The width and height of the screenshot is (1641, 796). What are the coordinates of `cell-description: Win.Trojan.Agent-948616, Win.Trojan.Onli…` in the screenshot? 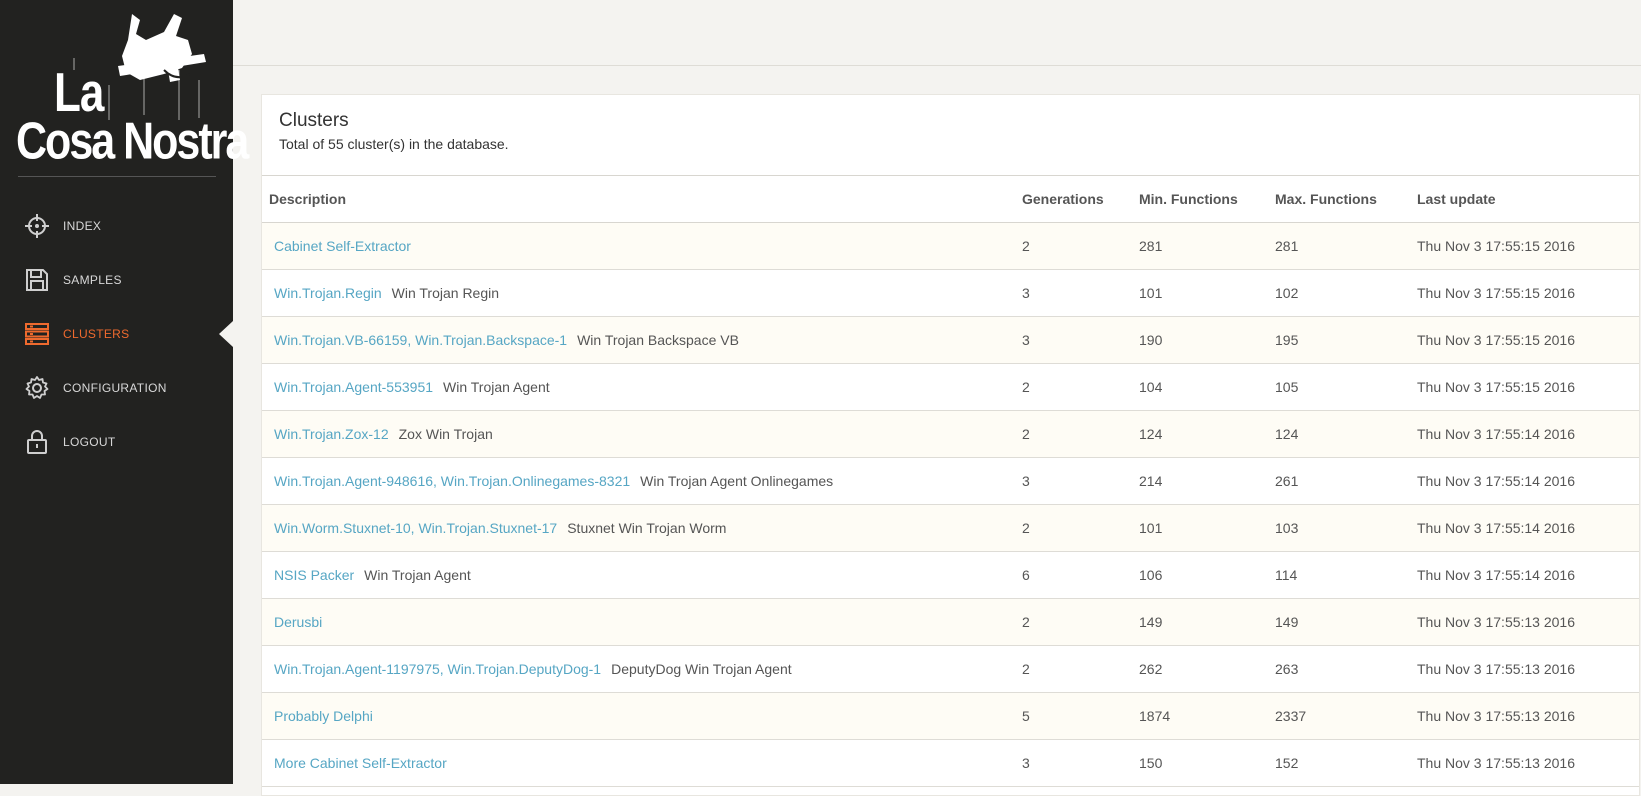 It's located at (553, 481).